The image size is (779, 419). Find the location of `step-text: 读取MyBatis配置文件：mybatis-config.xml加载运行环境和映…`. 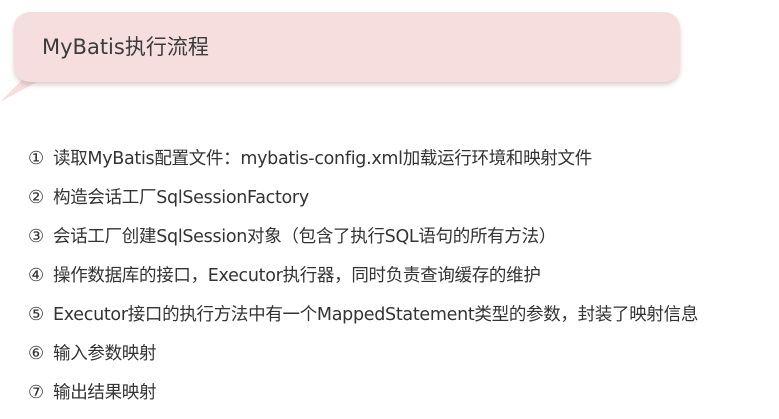

step-text: 读取MyBatis配置文件：mybatis-config.xml加载运行环境和映… is located at coordinates (322, 159).